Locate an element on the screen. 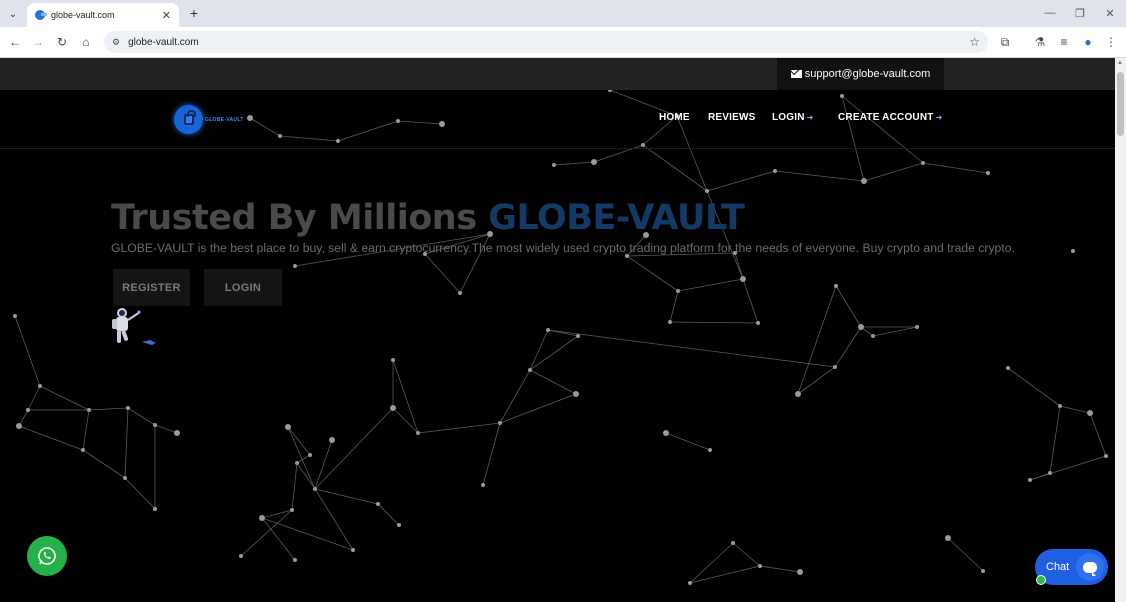 Image resolution: width=1126 pixels, height=602 pixels. url-text: globe-vault.com is located at coordinates (548, 42).